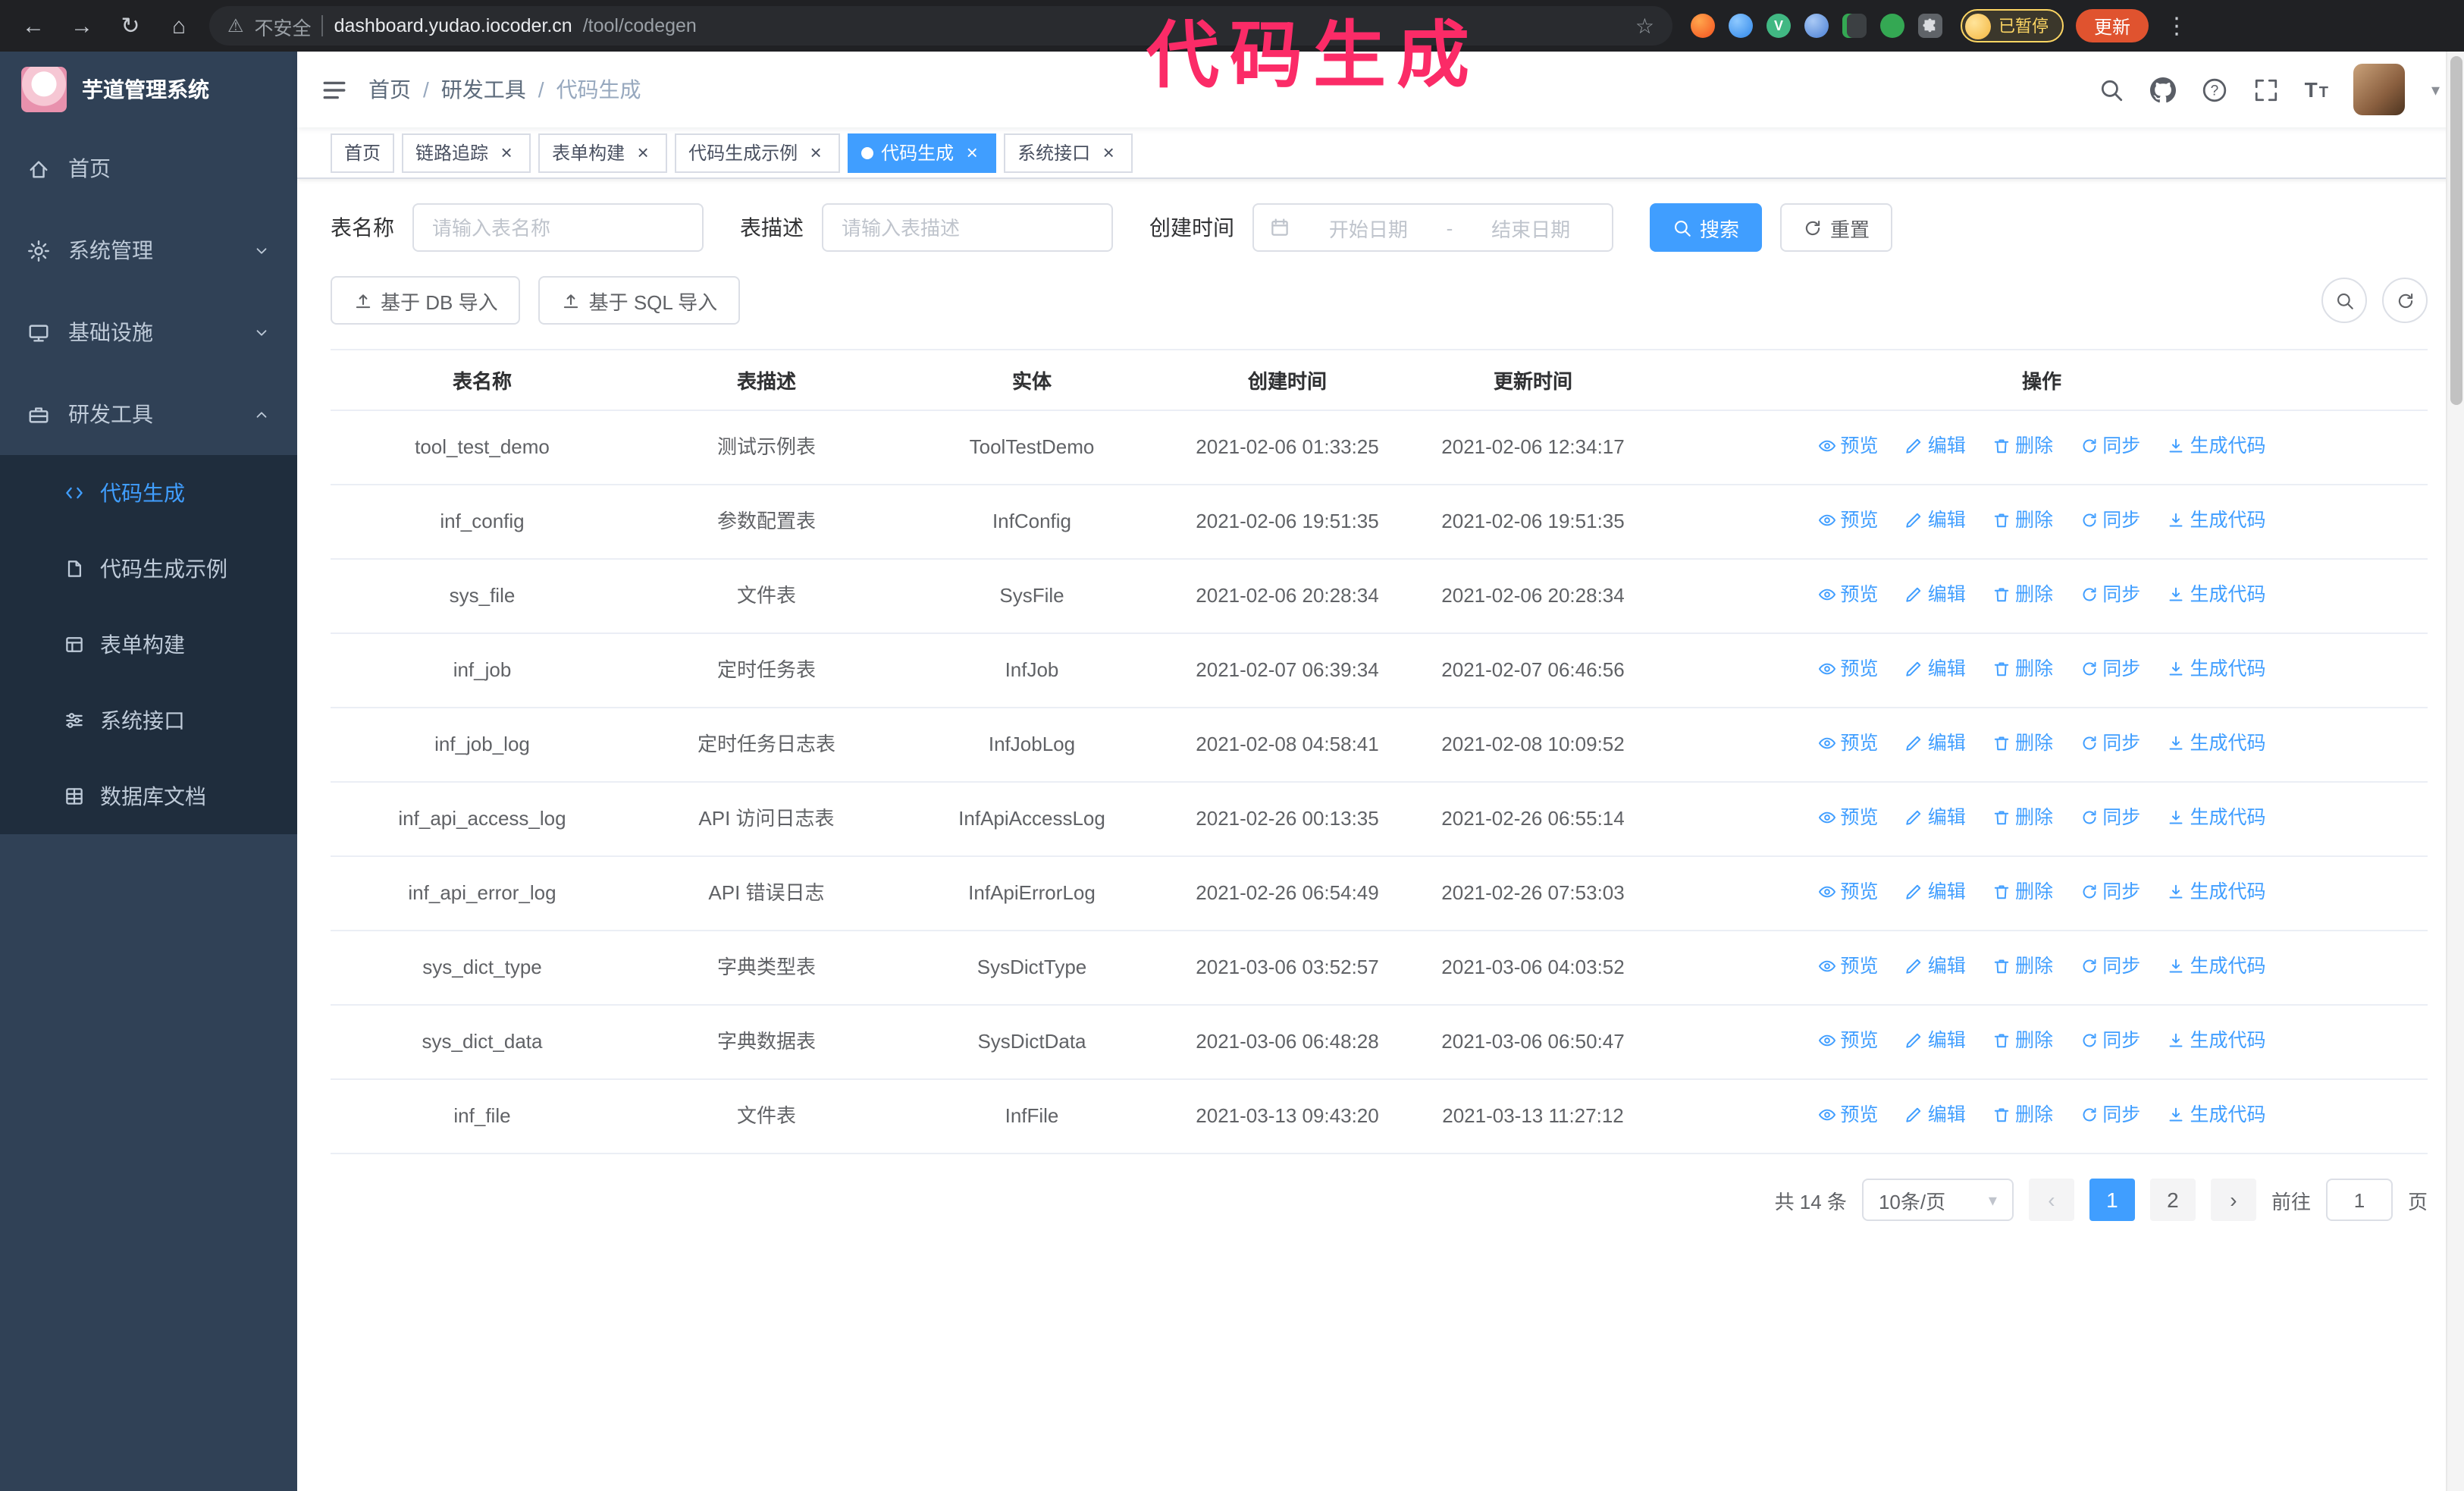  What do you see at coordinates (467, 152) in the screenshot?
I see `view-tab: 链路追踪 ×` at bounding box center [467, 152].